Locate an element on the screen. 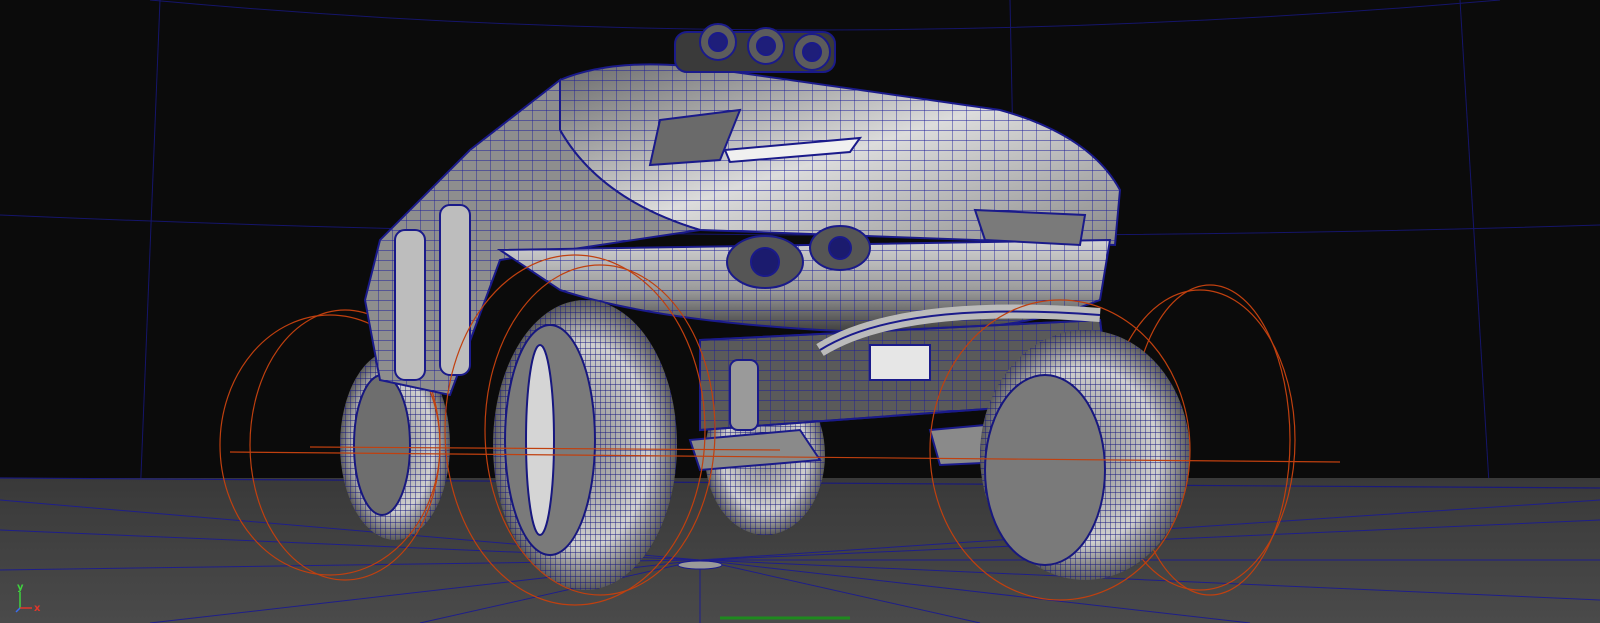 This screenshot has width=1600, height=623. x-axis-label: x is located at coordinates (37, 608).